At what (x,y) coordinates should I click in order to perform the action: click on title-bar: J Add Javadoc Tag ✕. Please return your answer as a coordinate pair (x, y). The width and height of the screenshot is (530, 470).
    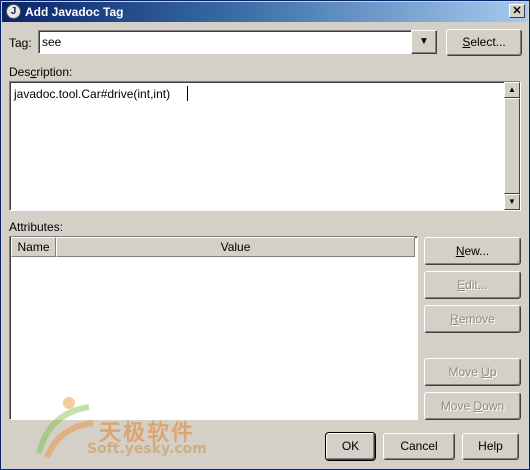
    Looking at the image, I should click on (265, 12).